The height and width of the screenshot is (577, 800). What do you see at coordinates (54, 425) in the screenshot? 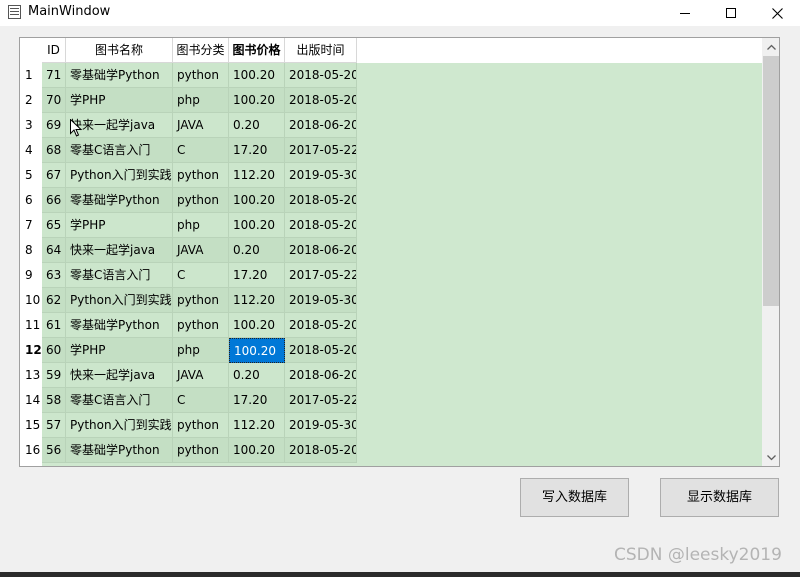
I see `table-cell-id: 57` at bounding box center [54, 425].